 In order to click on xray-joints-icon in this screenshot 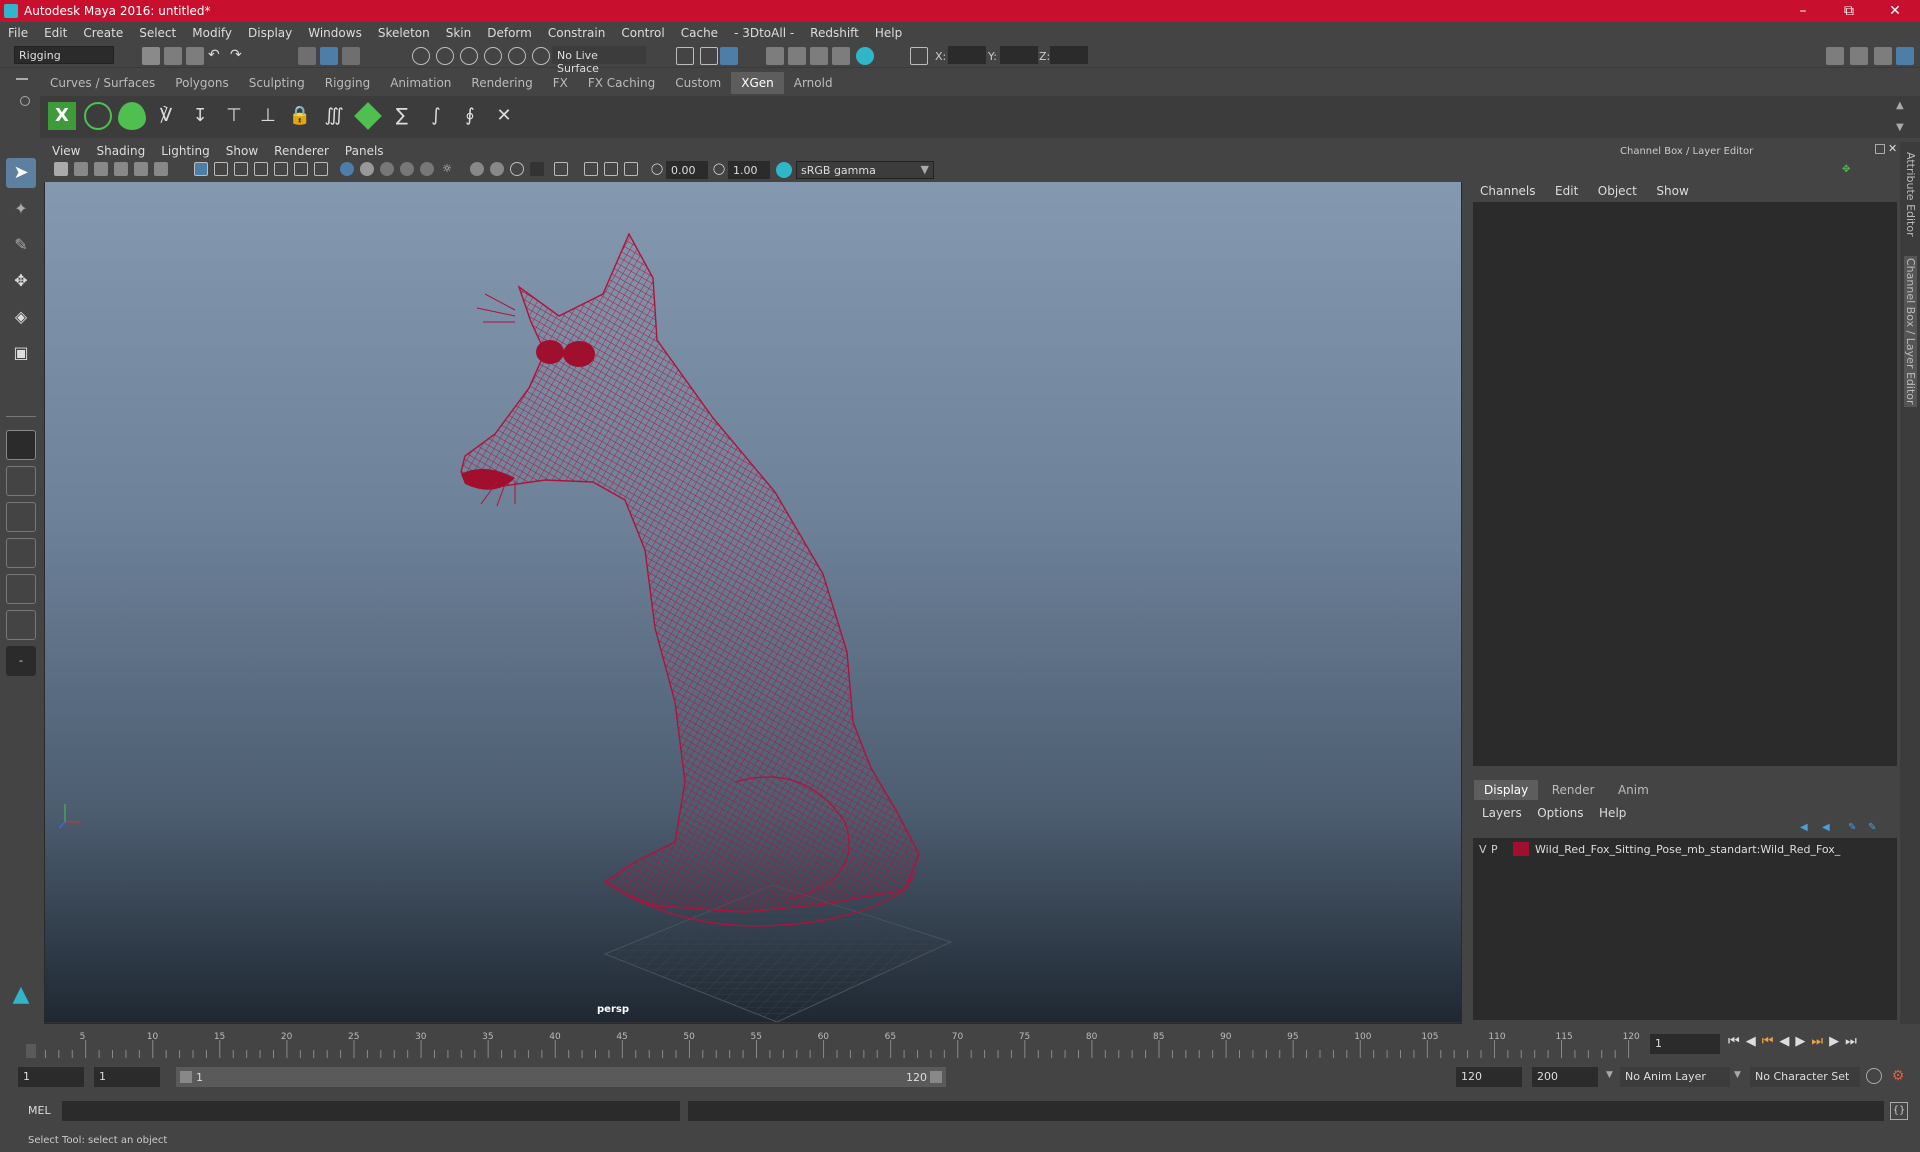, I will do `click(591, 169)`.